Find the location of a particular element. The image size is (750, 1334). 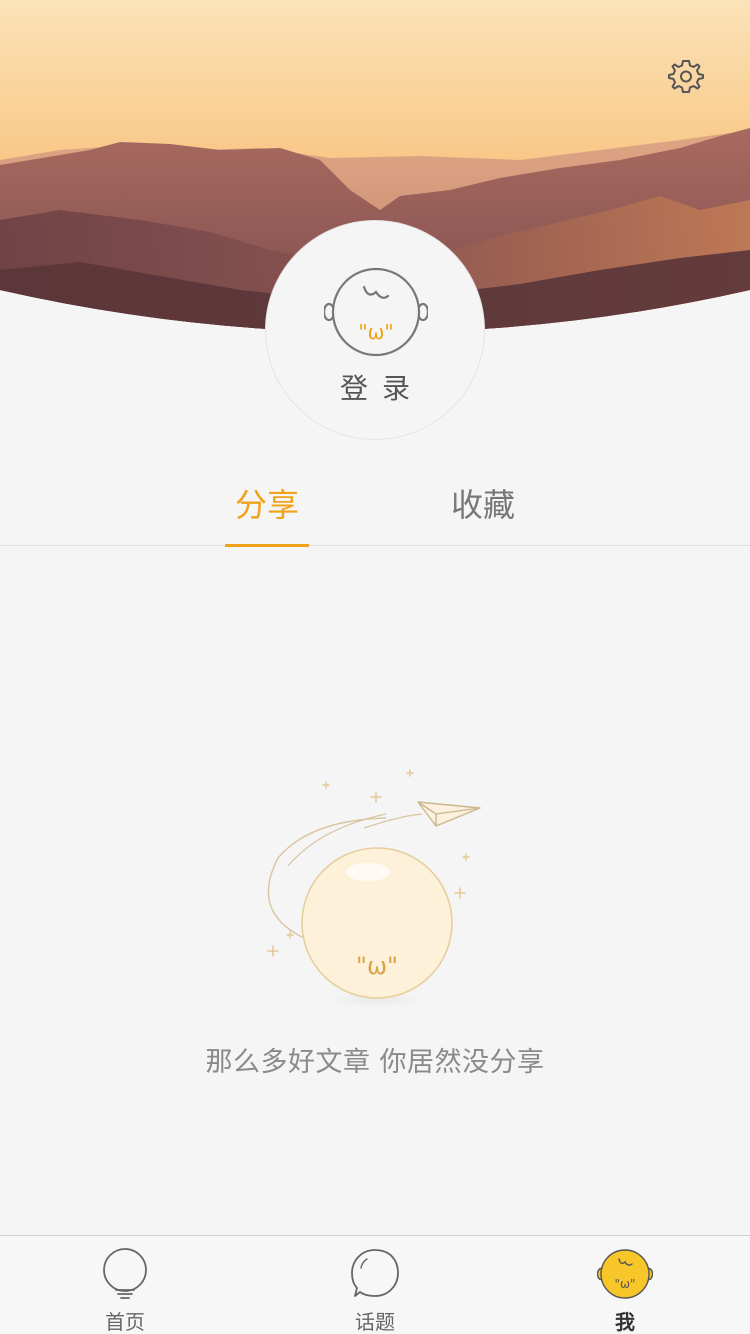

nav-item-home: 首页 is located at coordinates (125, 1285).